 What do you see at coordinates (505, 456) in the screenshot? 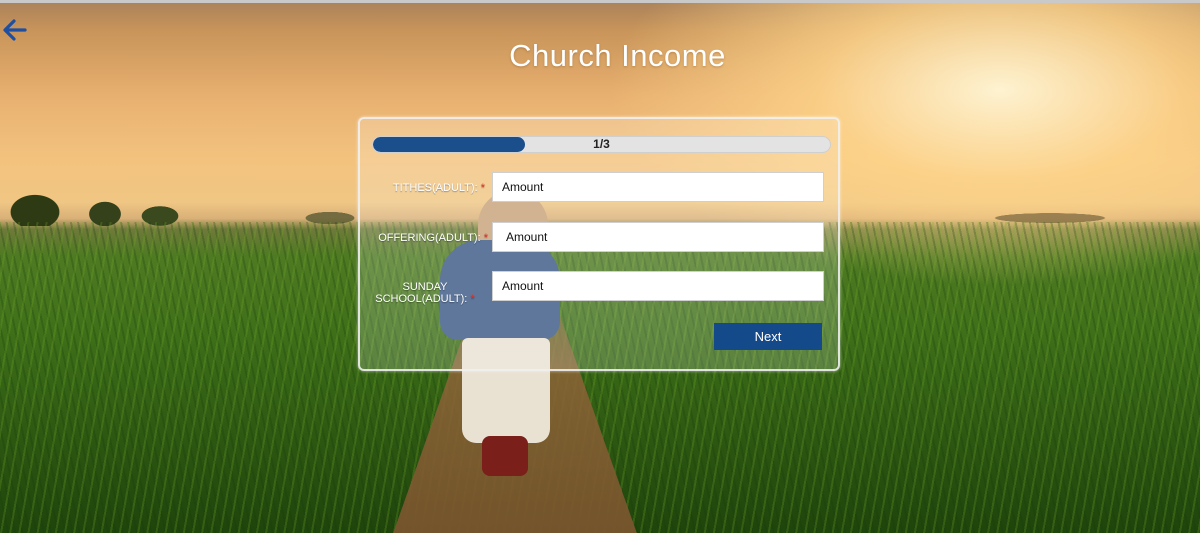
I see `girl-boots` at bounding box center [505, 456].